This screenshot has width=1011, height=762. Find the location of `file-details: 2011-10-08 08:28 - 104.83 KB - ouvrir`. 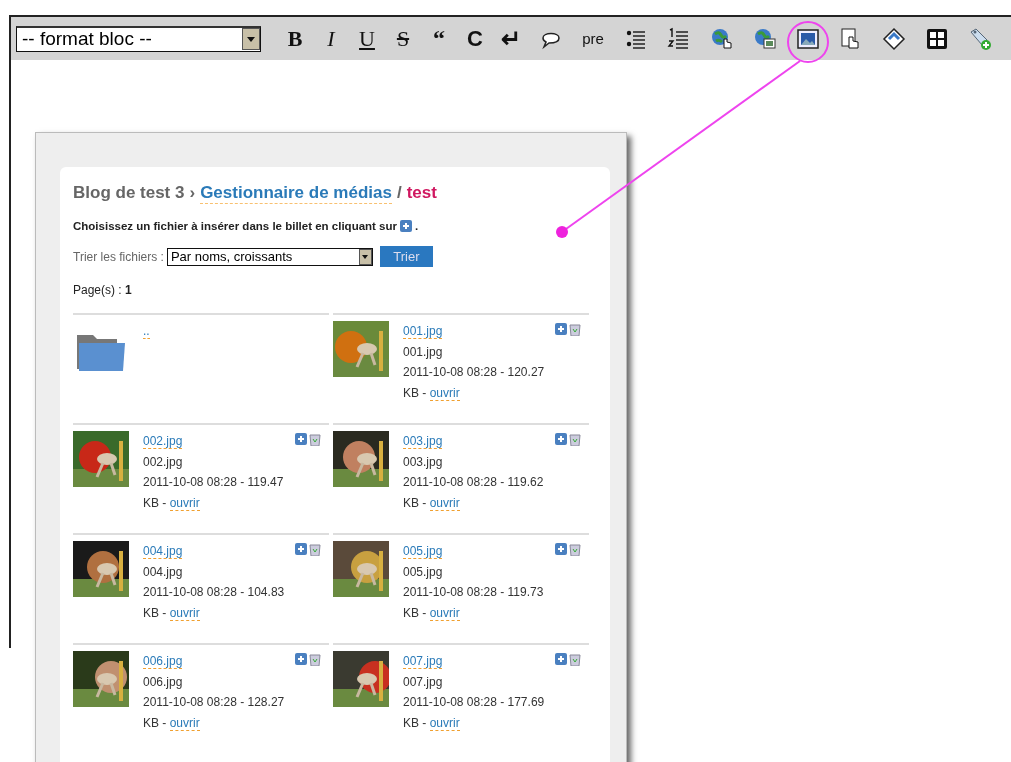

file-details: 2011-10-08 08:28 - 104.83 KB - ouvrir is located at coordinates (214, 603).